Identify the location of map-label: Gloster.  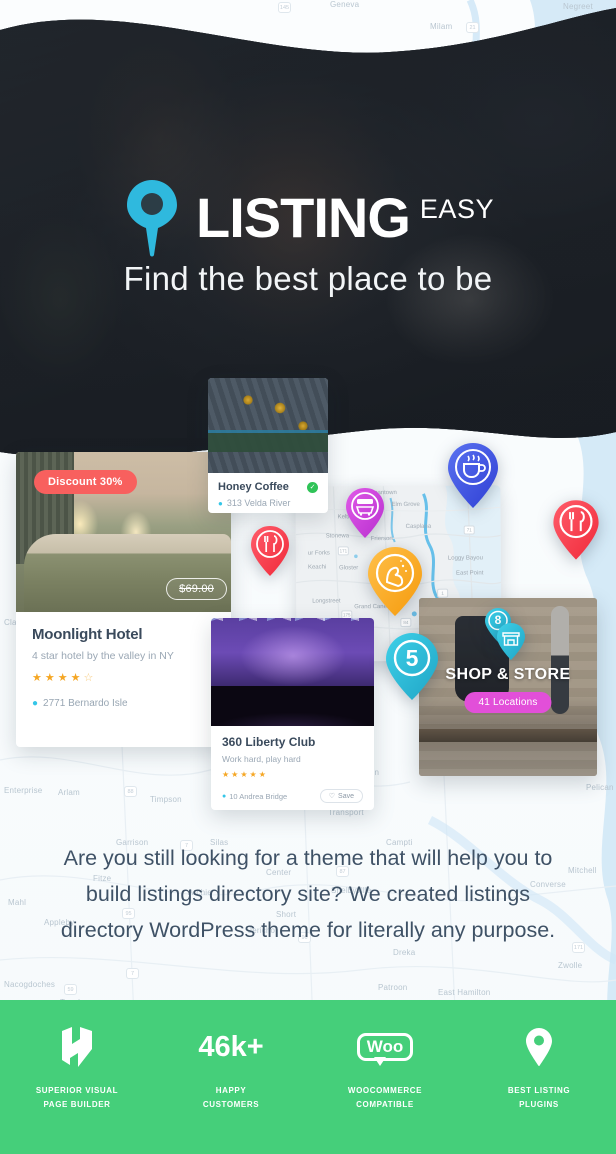
(348, 568).